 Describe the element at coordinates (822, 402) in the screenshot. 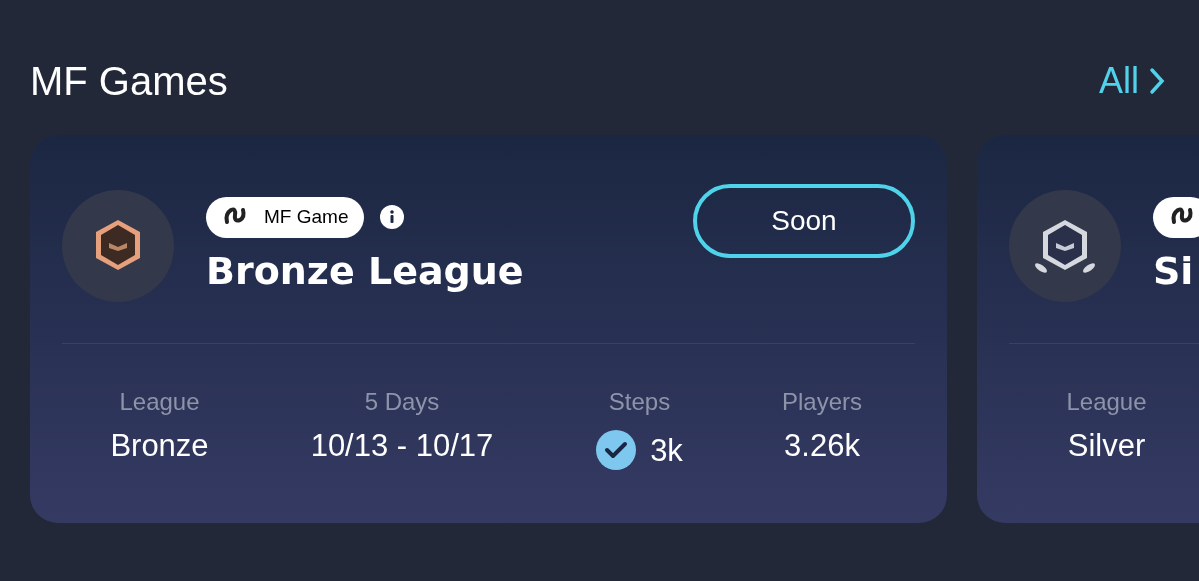

I see `stat-label: Players` at that location.